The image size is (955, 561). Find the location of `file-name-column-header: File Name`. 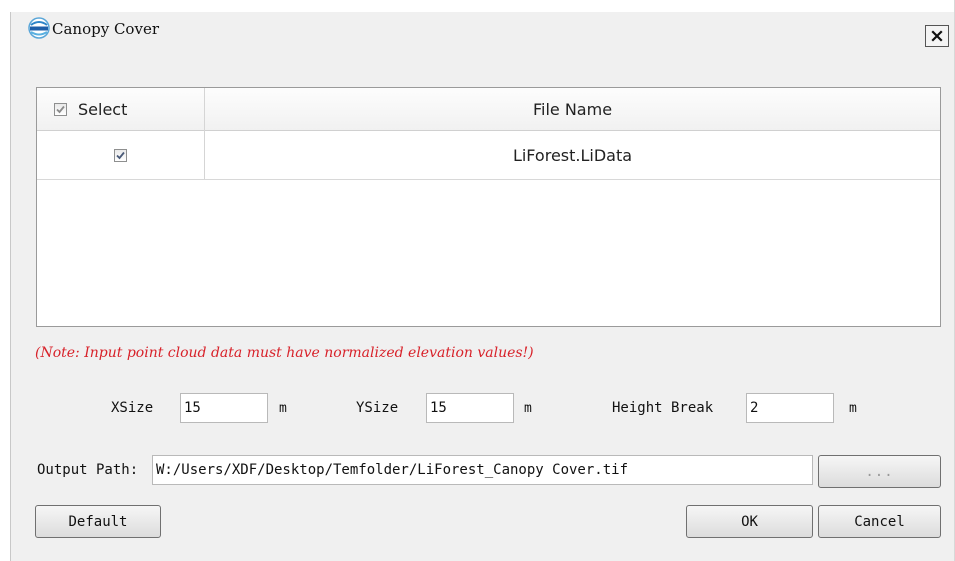

file-name-column-header: File Name is located at coordinates (572, 109).